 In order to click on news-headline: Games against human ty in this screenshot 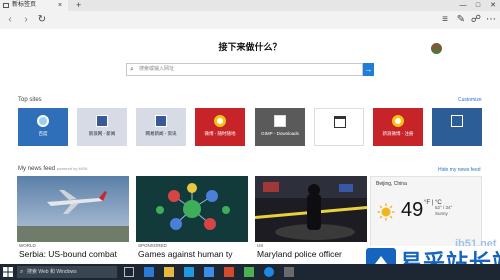, I will do `click(185, 254)`.